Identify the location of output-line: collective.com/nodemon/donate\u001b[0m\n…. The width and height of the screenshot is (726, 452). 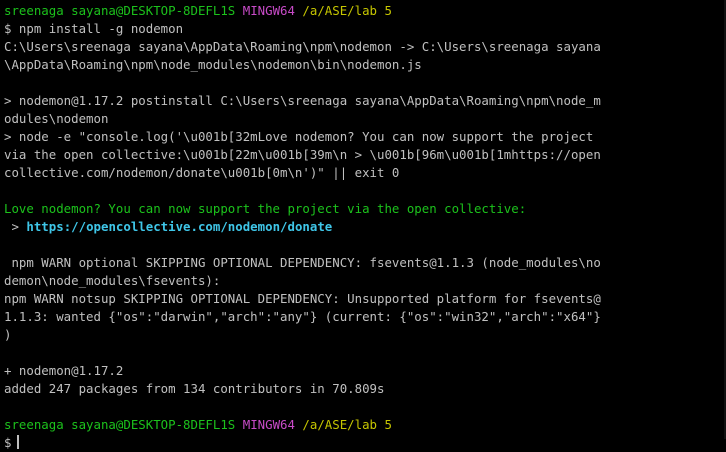
(202, 172).